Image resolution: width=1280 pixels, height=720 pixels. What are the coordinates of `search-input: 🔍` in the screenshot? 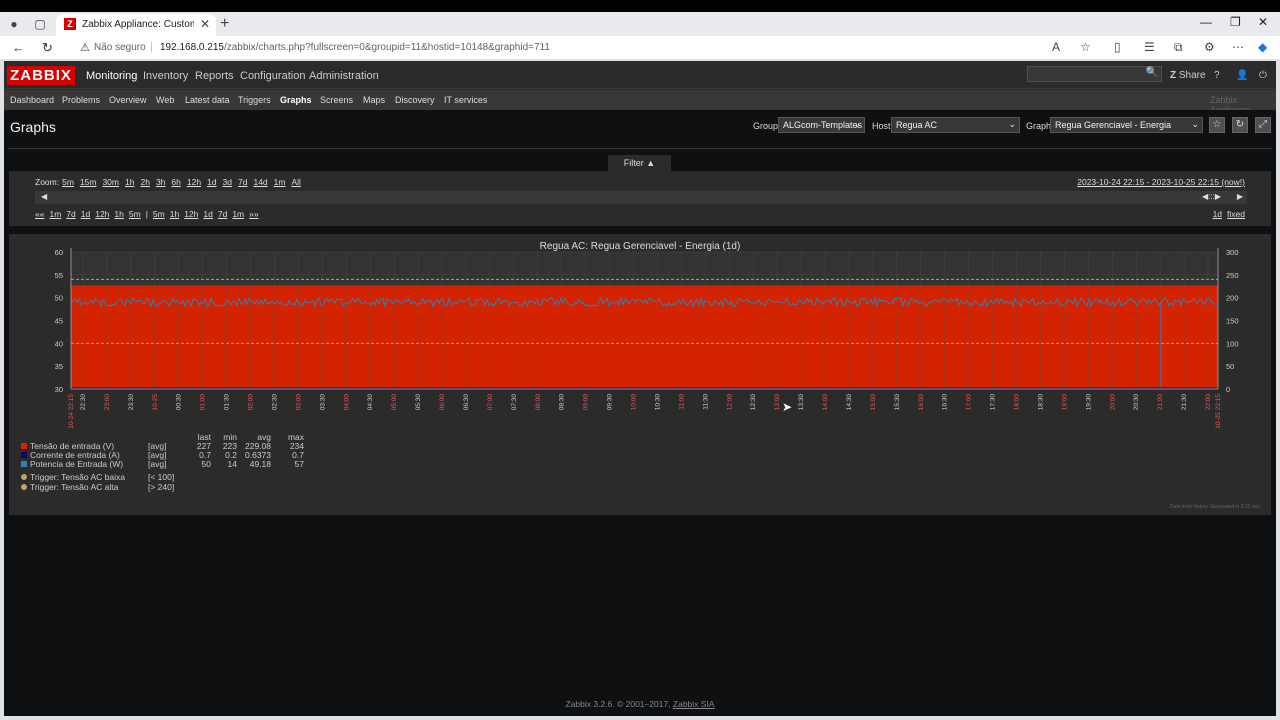 It's located at (1094, 74).